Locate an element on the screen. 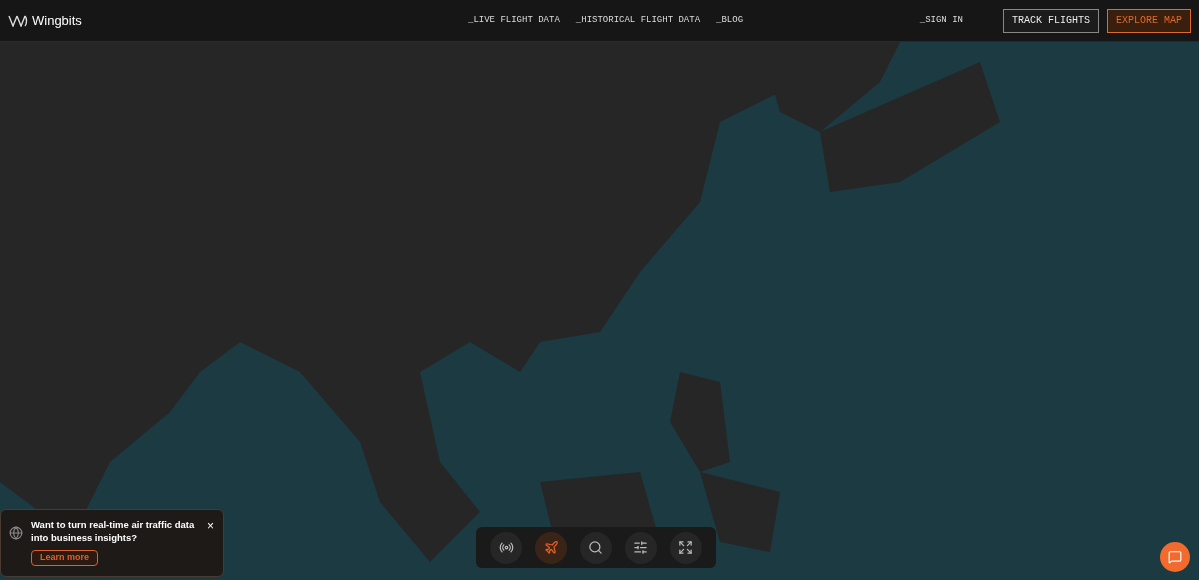  nav-link: _BLOG is located at coordinates (730, 20).